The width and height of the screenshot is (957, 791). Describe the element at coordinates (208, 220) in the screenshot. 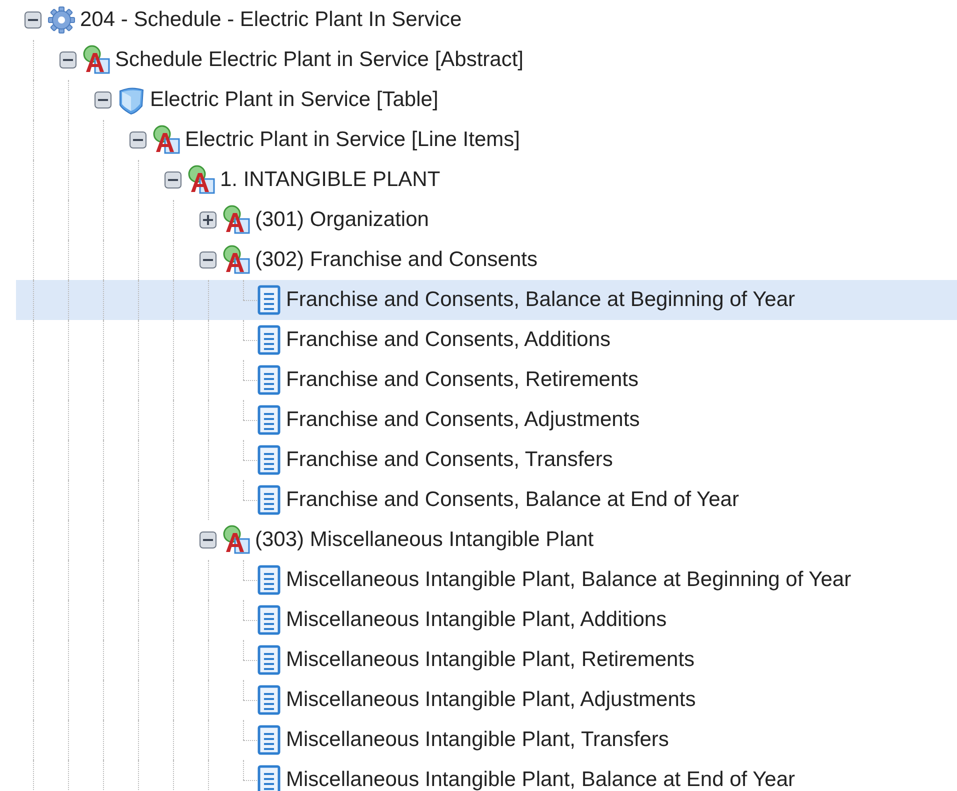

I see `expand-icon` at that location.